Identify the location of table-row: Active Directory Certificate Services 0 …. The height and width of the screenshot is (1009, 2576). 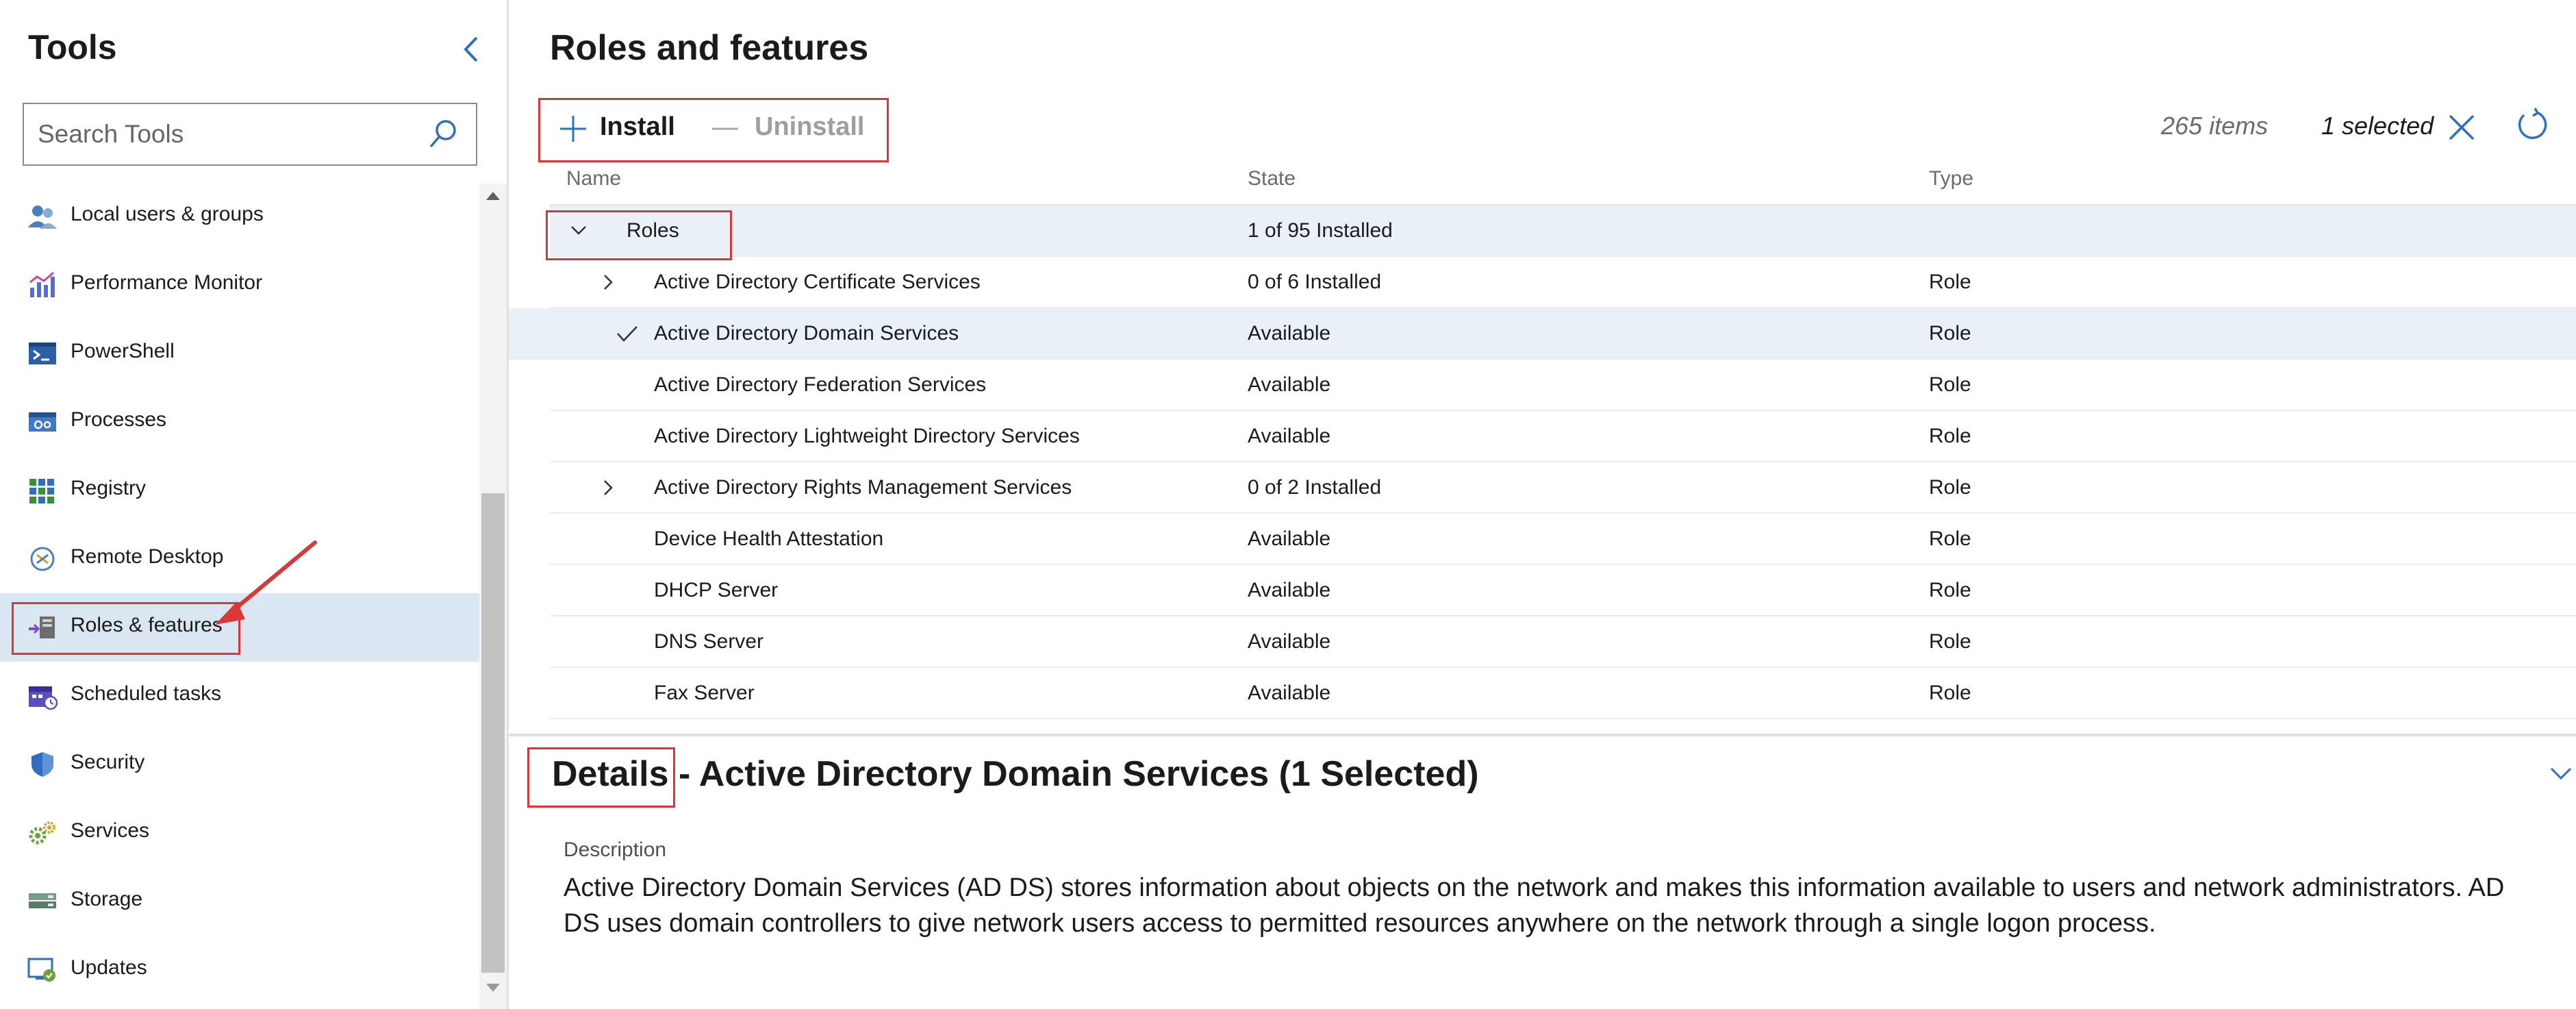
(1563, 283).